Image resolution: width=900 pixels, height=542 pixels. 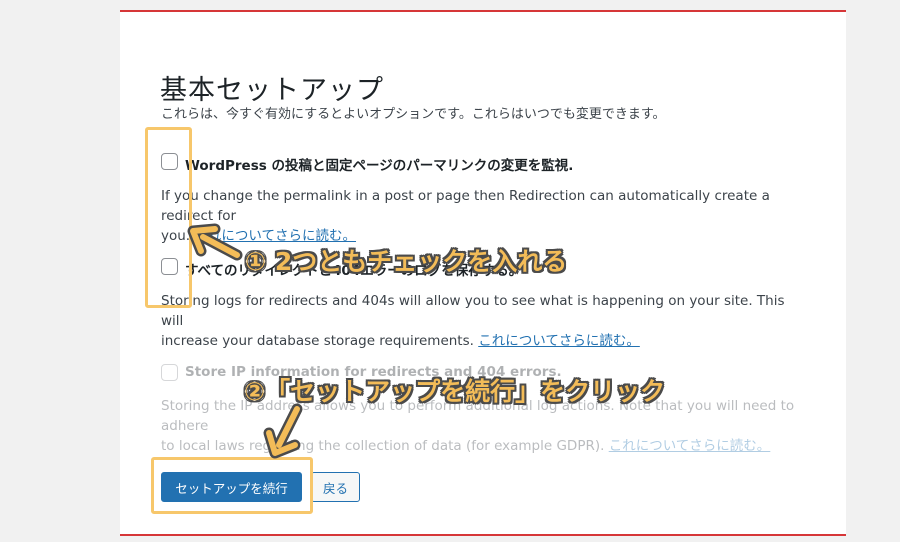 I want to click on checkbox-highlight-box, so click(x=168, y=217).